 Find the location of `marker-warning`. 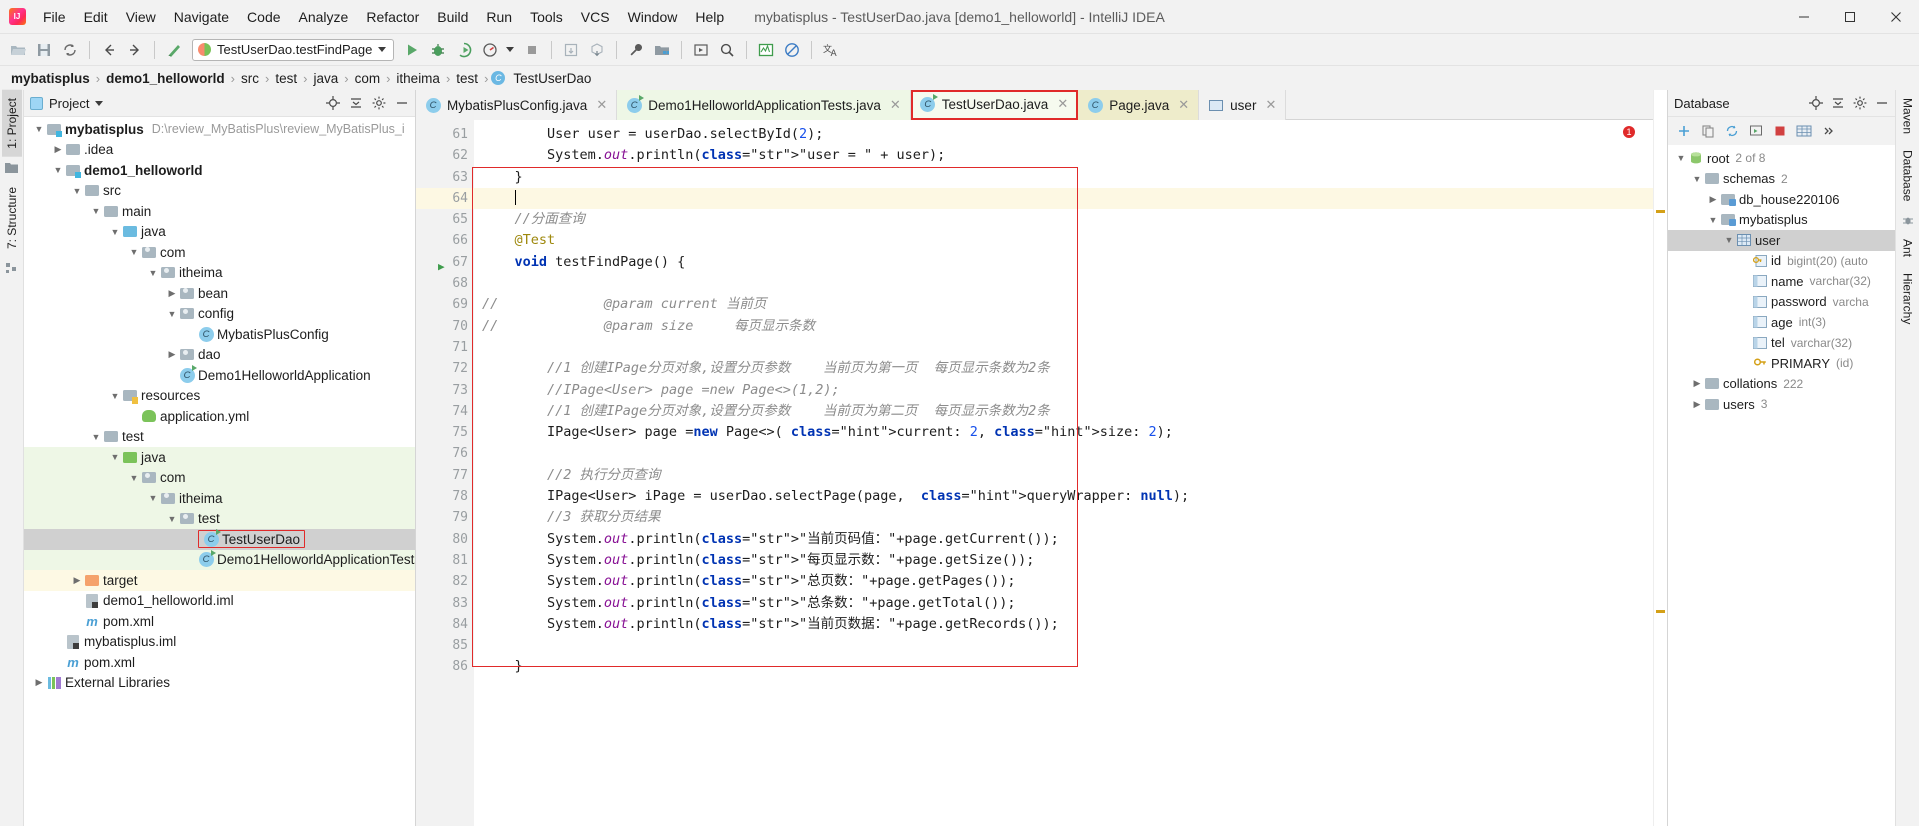

marker-warning is located at coordinates (1660, 211).